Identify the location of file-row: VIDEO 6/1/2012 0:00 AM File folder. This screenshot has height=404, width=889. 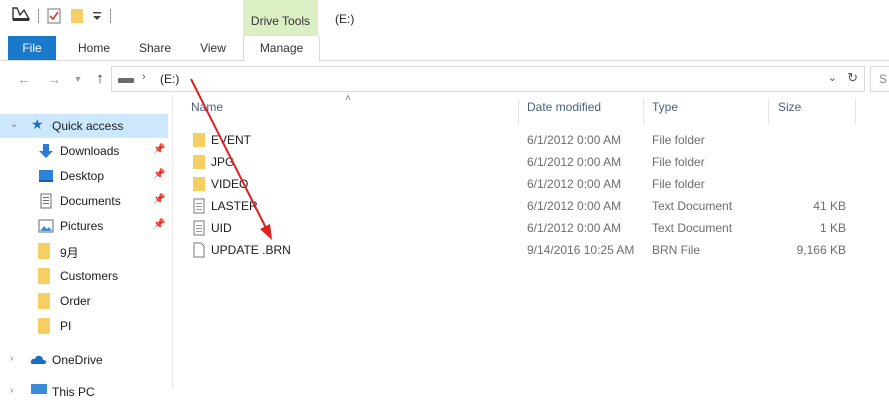
(521, 184).